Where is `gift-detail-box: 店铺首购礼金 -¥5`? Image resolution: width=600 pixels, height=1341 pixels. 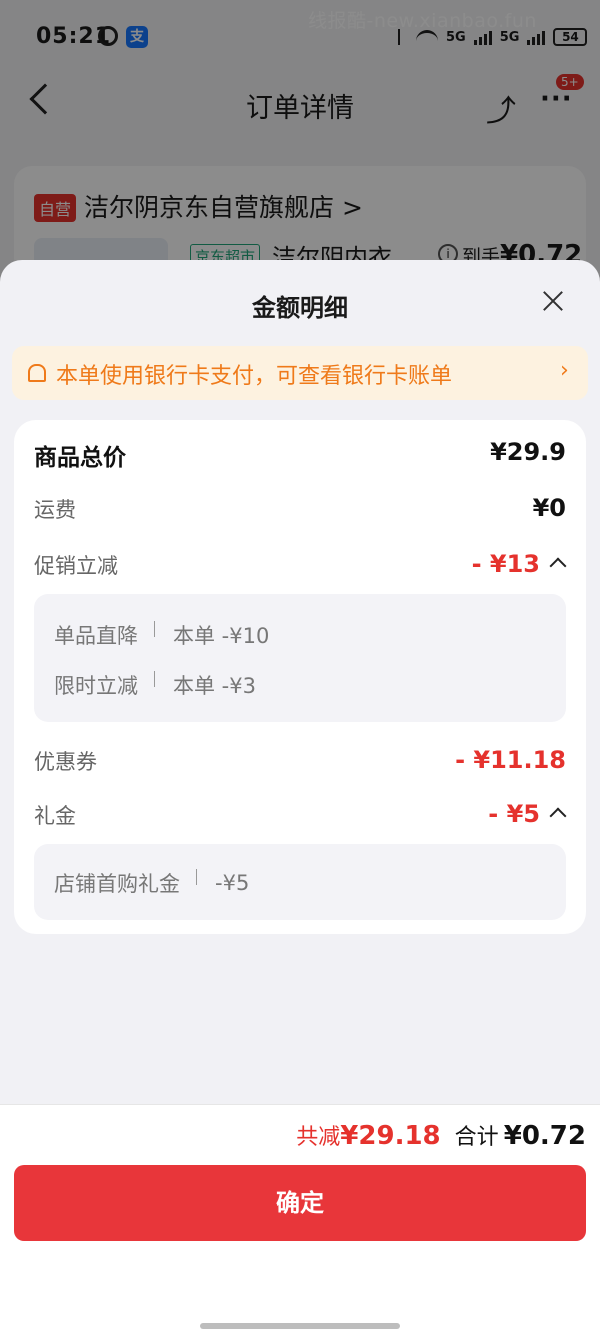 gift-detail-box: 店铺首购礼金 -¥5 is located at coordinates (300, 882).